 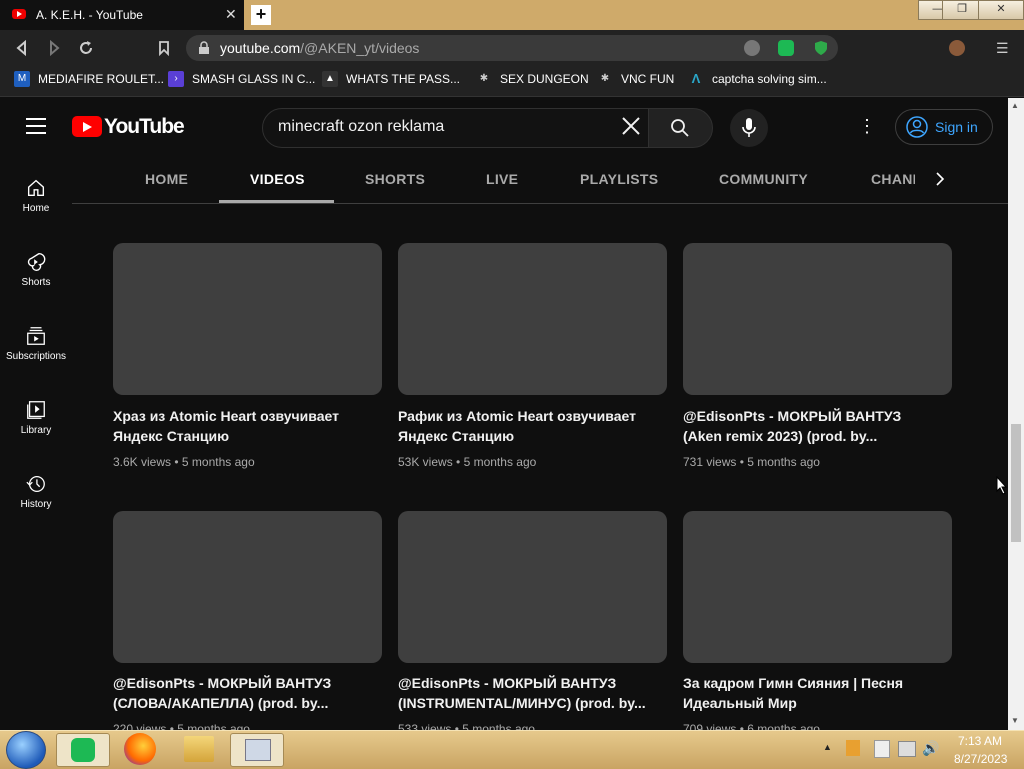 I want to click on sidebar-item-home: Home, so click(x=36, y=195).